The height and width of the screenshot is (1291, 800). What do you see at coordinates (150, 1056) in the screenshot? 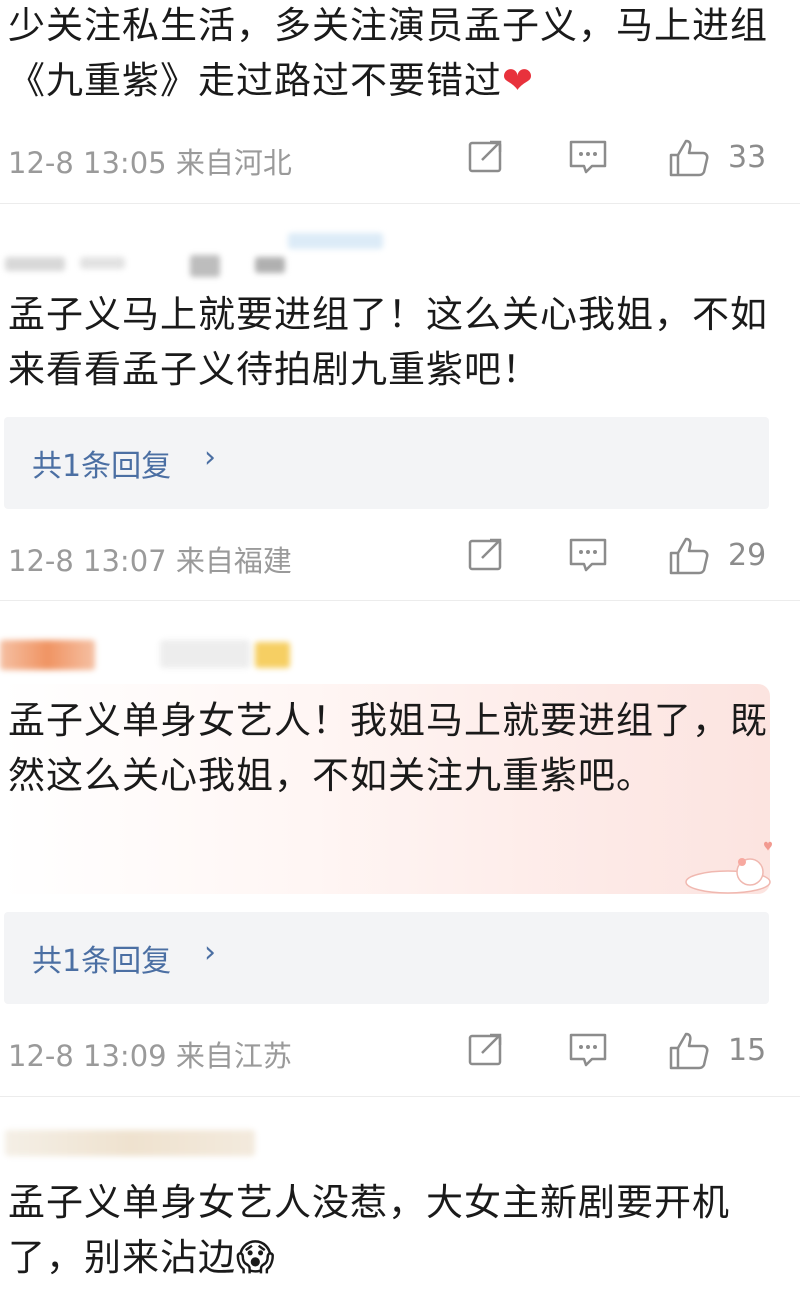
I see `comment-time: 12-8 13:09 来自江苏` at bounding box center [150, 1056].